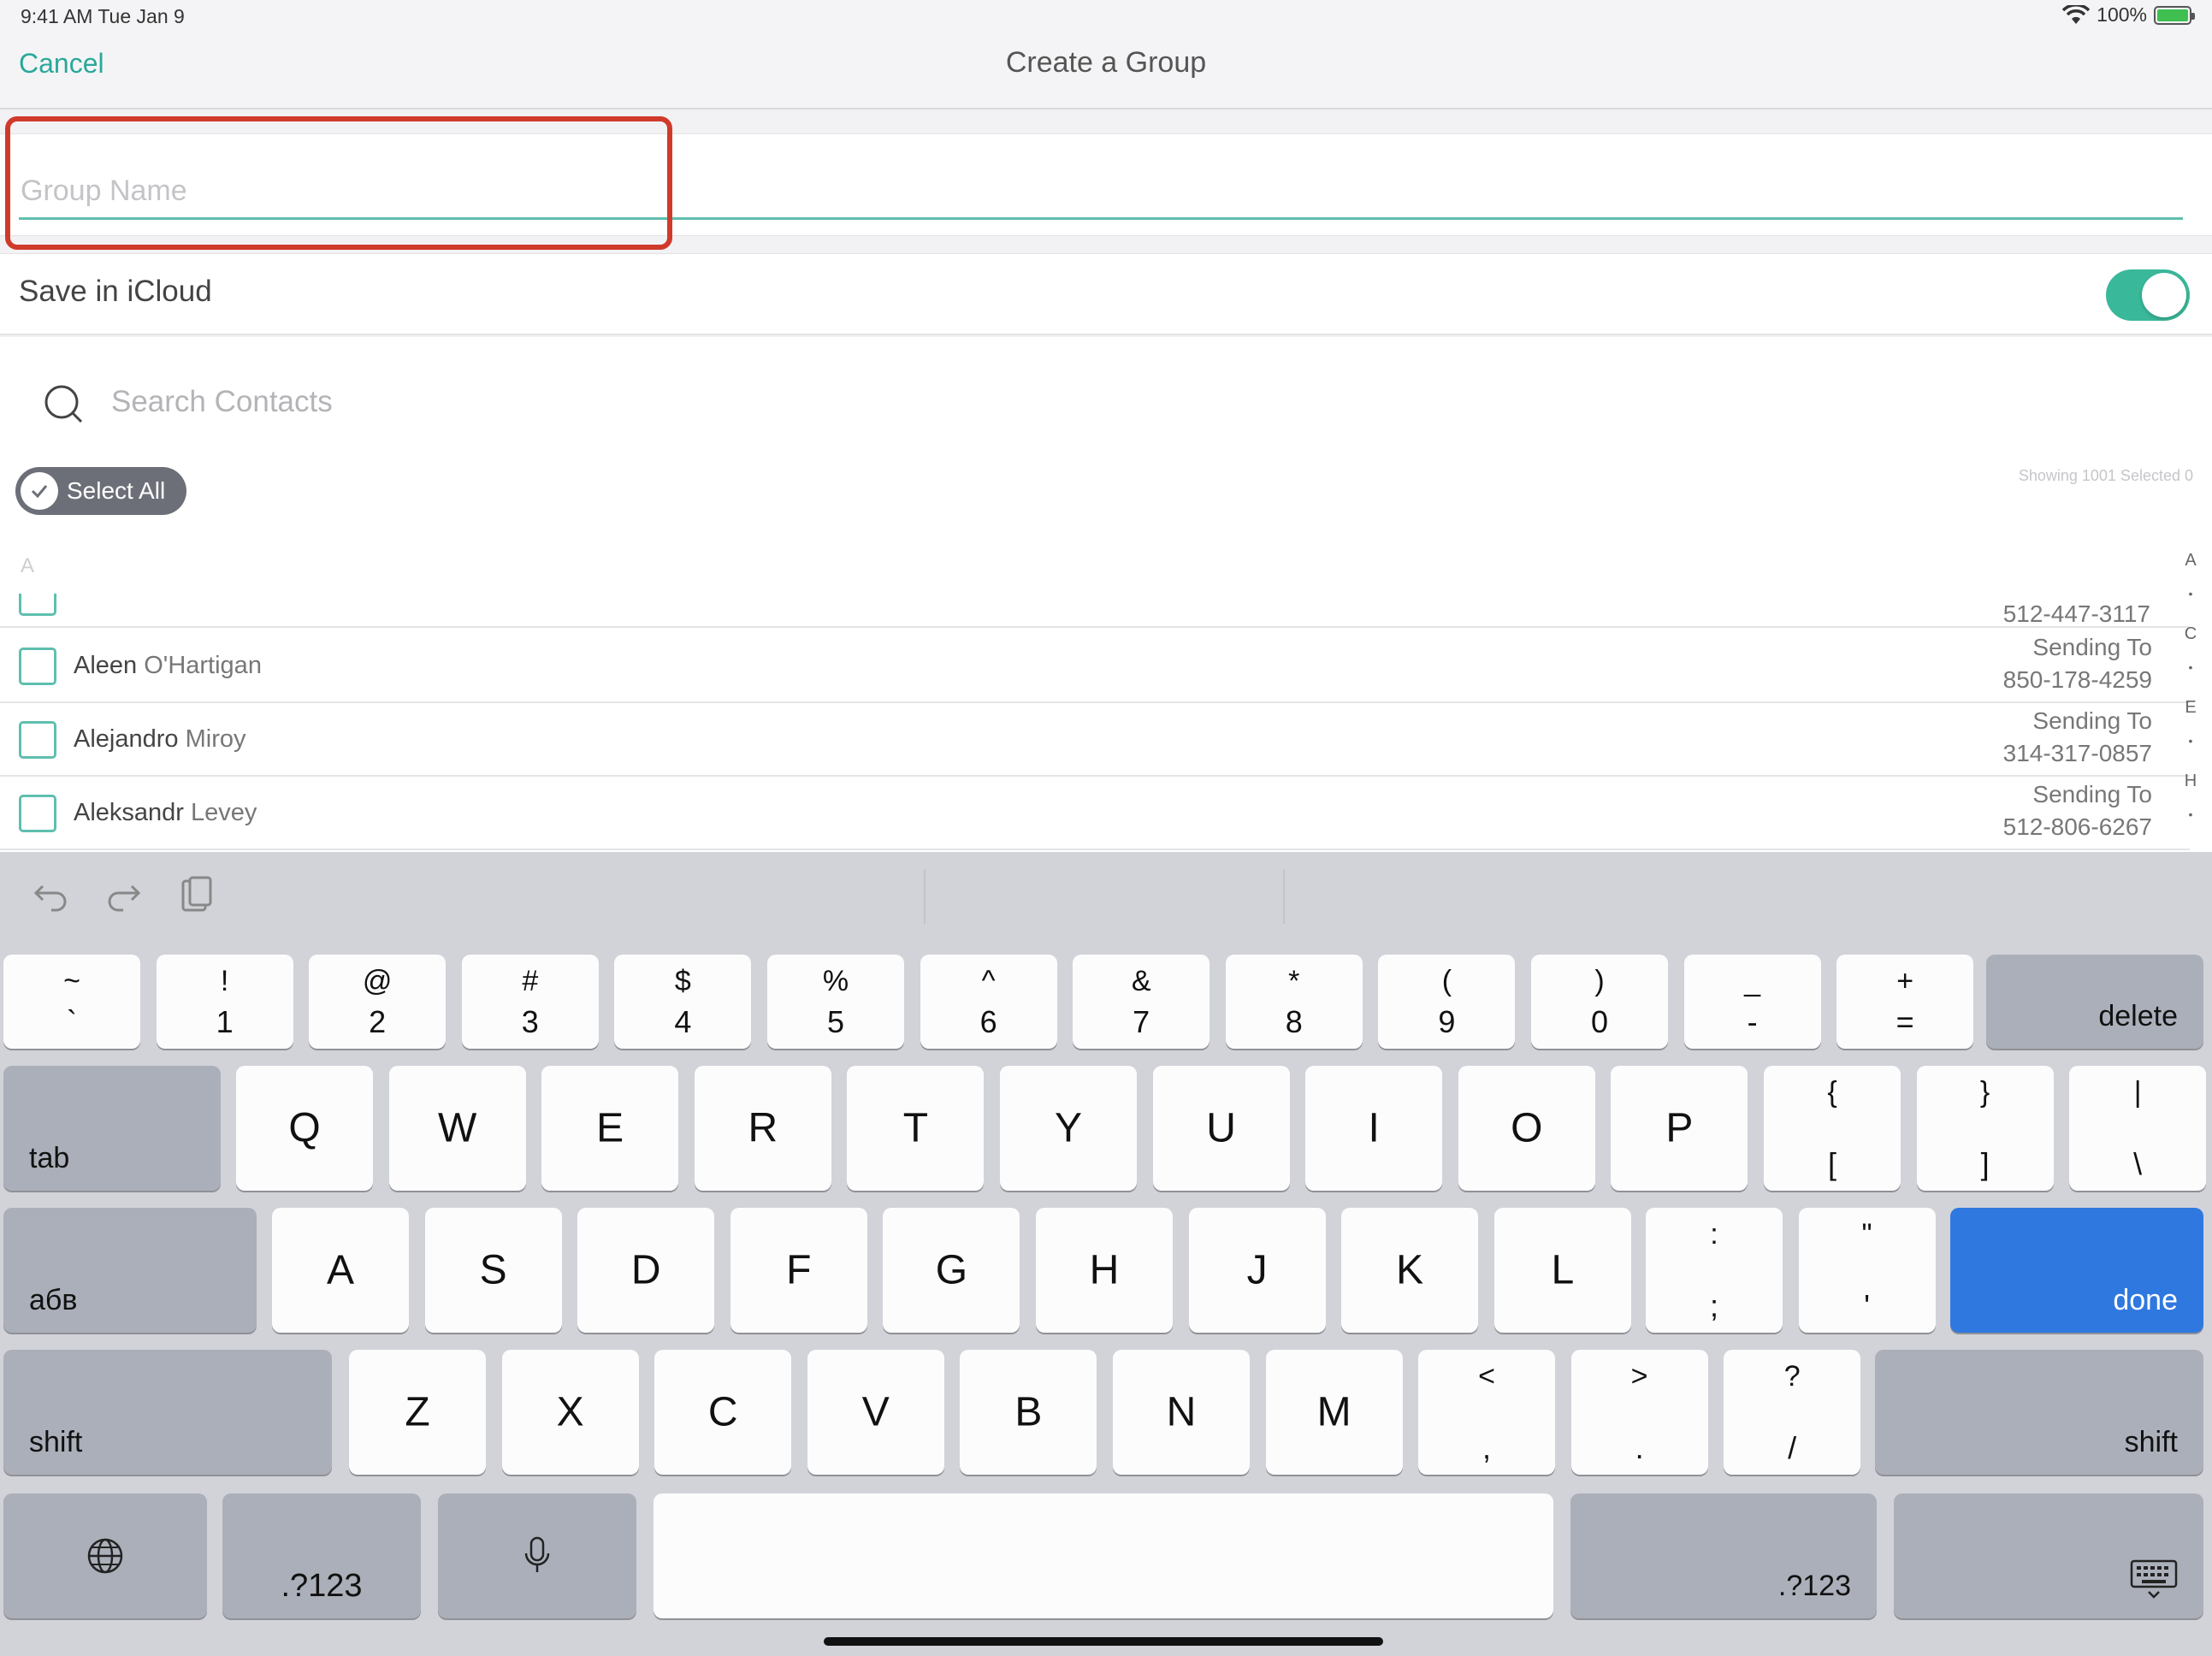 This screenshot has width=2212, height=1656. Describe the element at coordinates (1294, 981) in the screenshot. I see `key-shift-char: *` at that location.